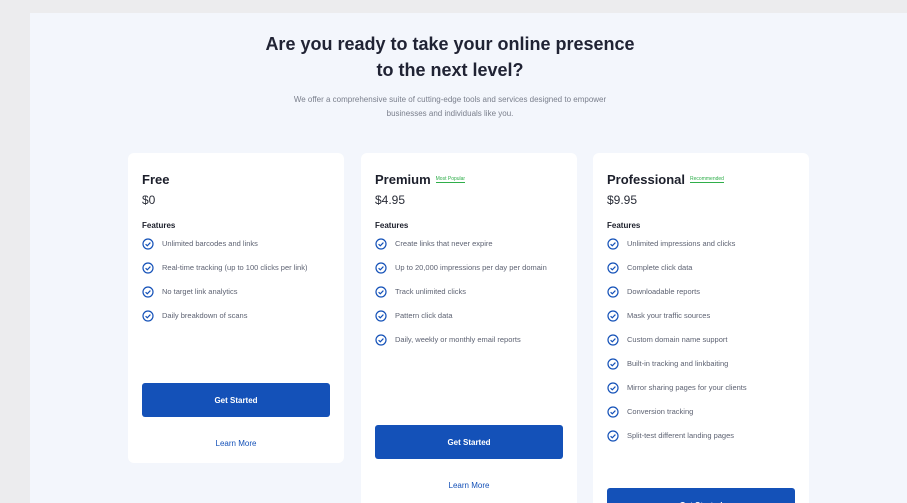  I want to click on feature-text: Track unlimited clicks, so click(430, 291).